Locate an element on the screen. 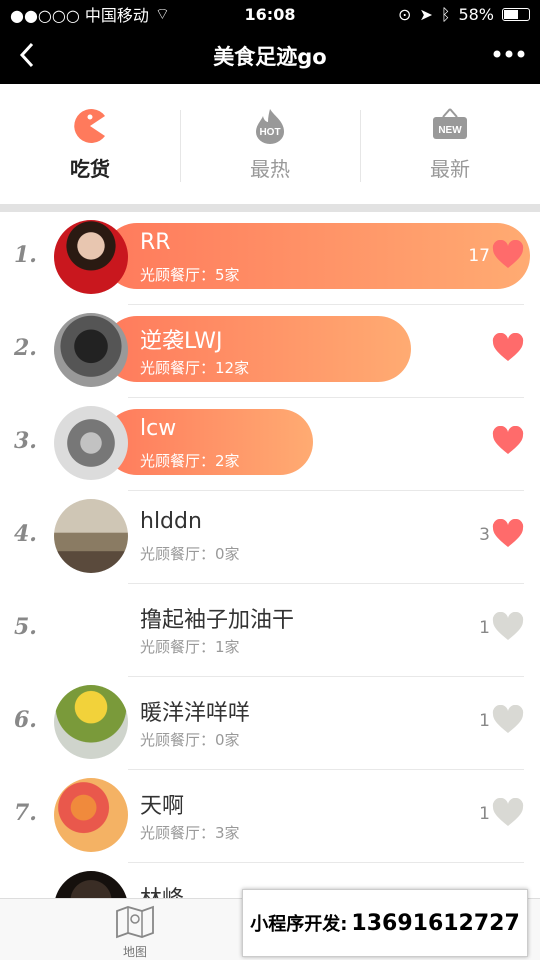 The width and height of the screenshot is (540, 960). new-icon: NEW is located at coordinates (450, 123).